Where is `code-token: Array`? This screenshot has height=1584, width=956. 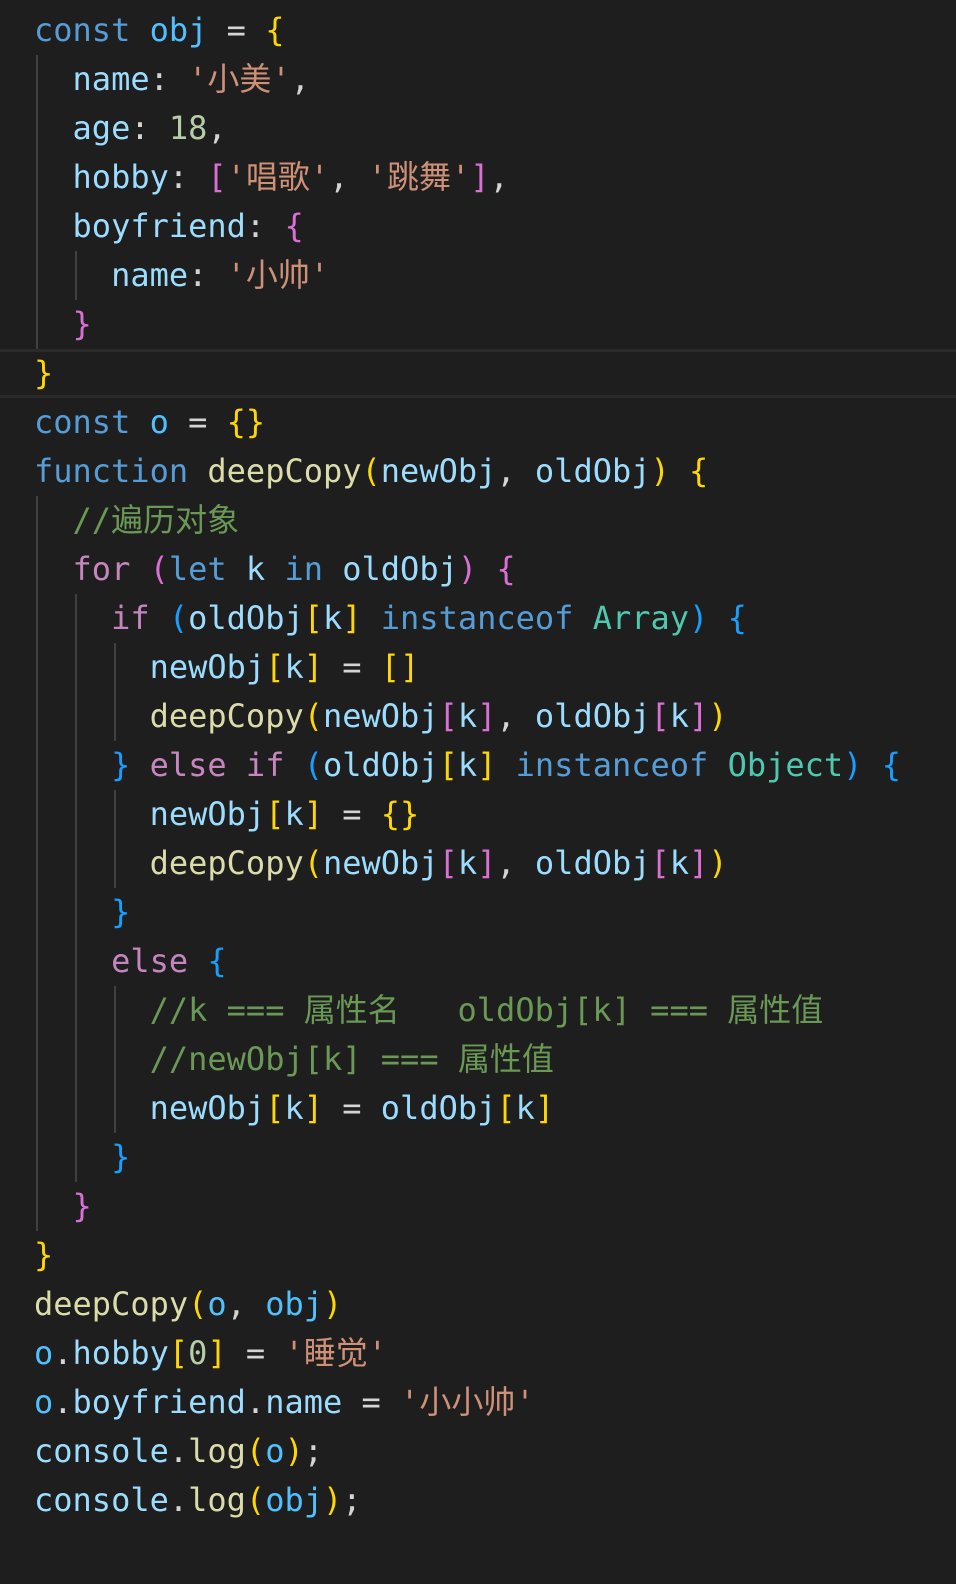 code-token: Array is located at coordinates (641, 618).